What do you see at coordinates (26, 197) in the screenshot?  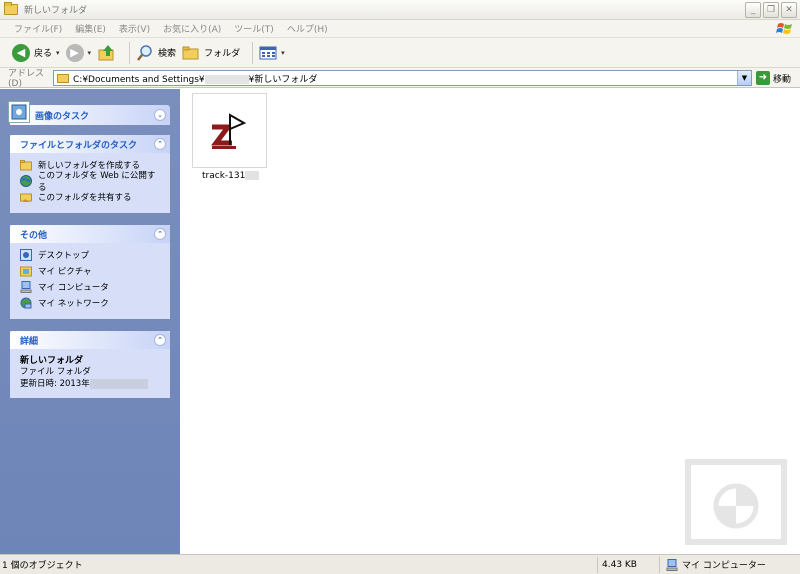 I see `share-folder-icon` at bounding box center [26, 197].